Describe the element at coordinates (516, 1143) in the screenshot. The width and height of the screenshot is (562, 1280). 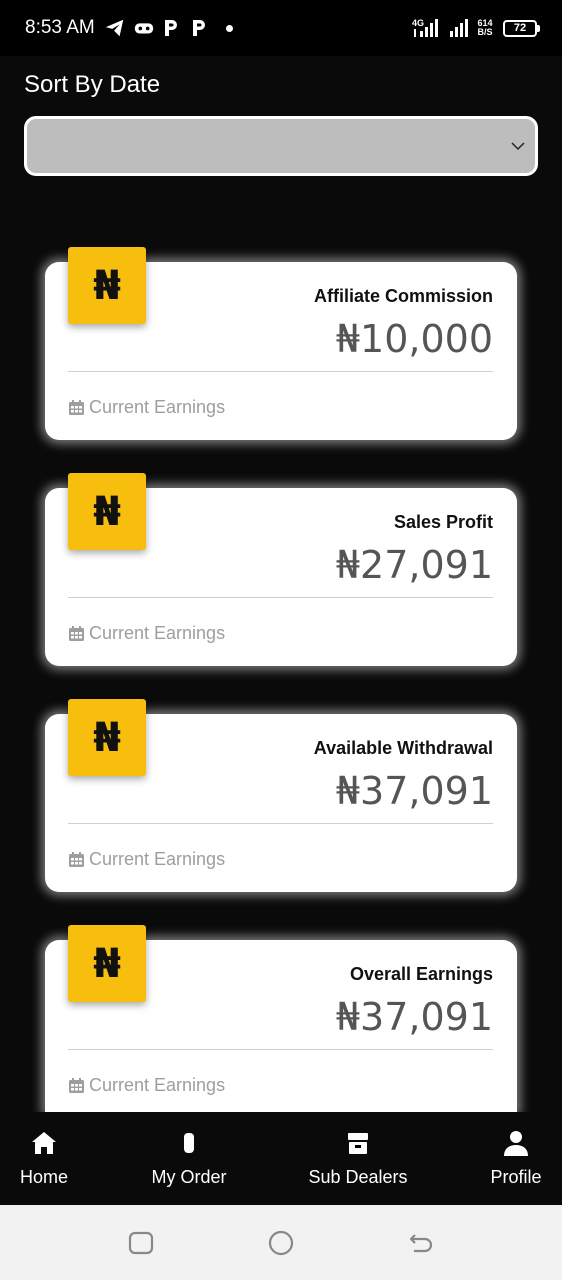
I see `person-icon` at that location.